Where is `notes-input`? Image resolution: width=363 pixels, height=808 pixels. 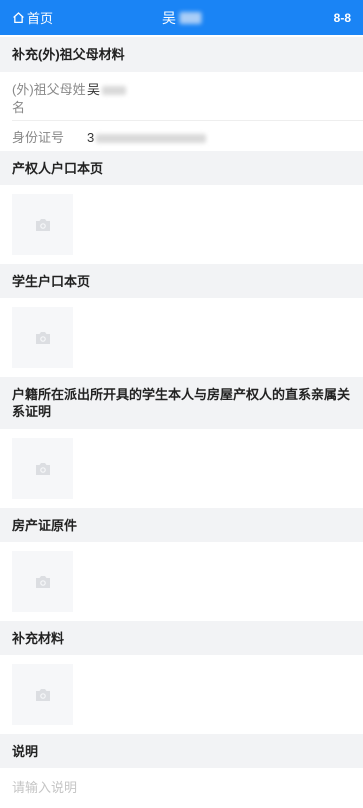 notes-input is located at coordinates (181, 788).